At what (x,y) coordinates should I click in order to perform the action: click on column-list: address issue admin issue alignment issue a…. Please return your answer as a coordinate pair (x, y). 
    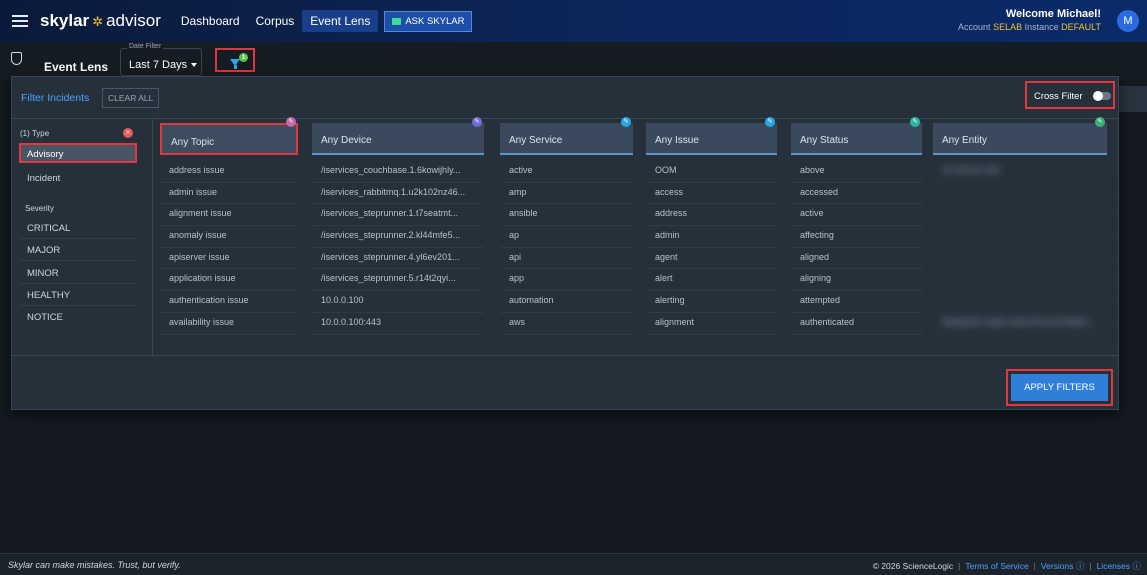
    Looking at the image, I should click on (229, 248).